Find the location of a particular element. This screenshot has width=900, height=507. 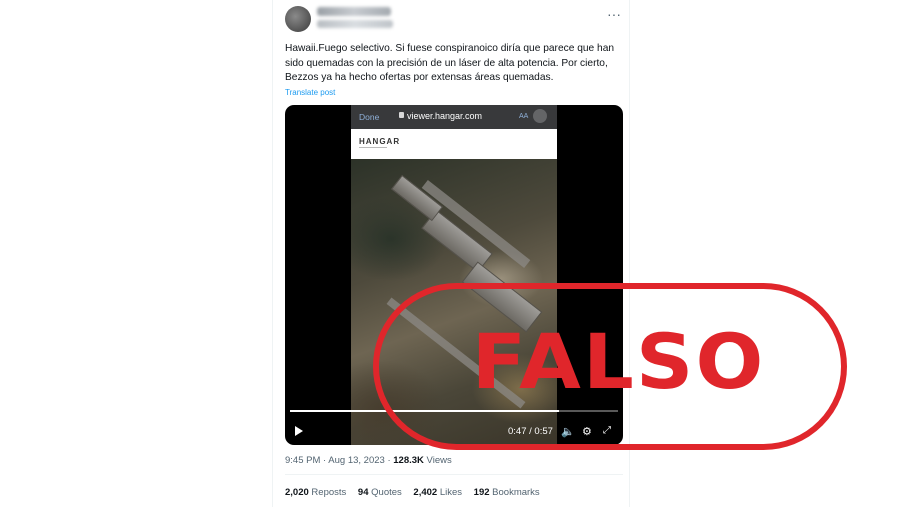

reposts-stat: 2,020 Reposts is located at coordinates (315, 492).